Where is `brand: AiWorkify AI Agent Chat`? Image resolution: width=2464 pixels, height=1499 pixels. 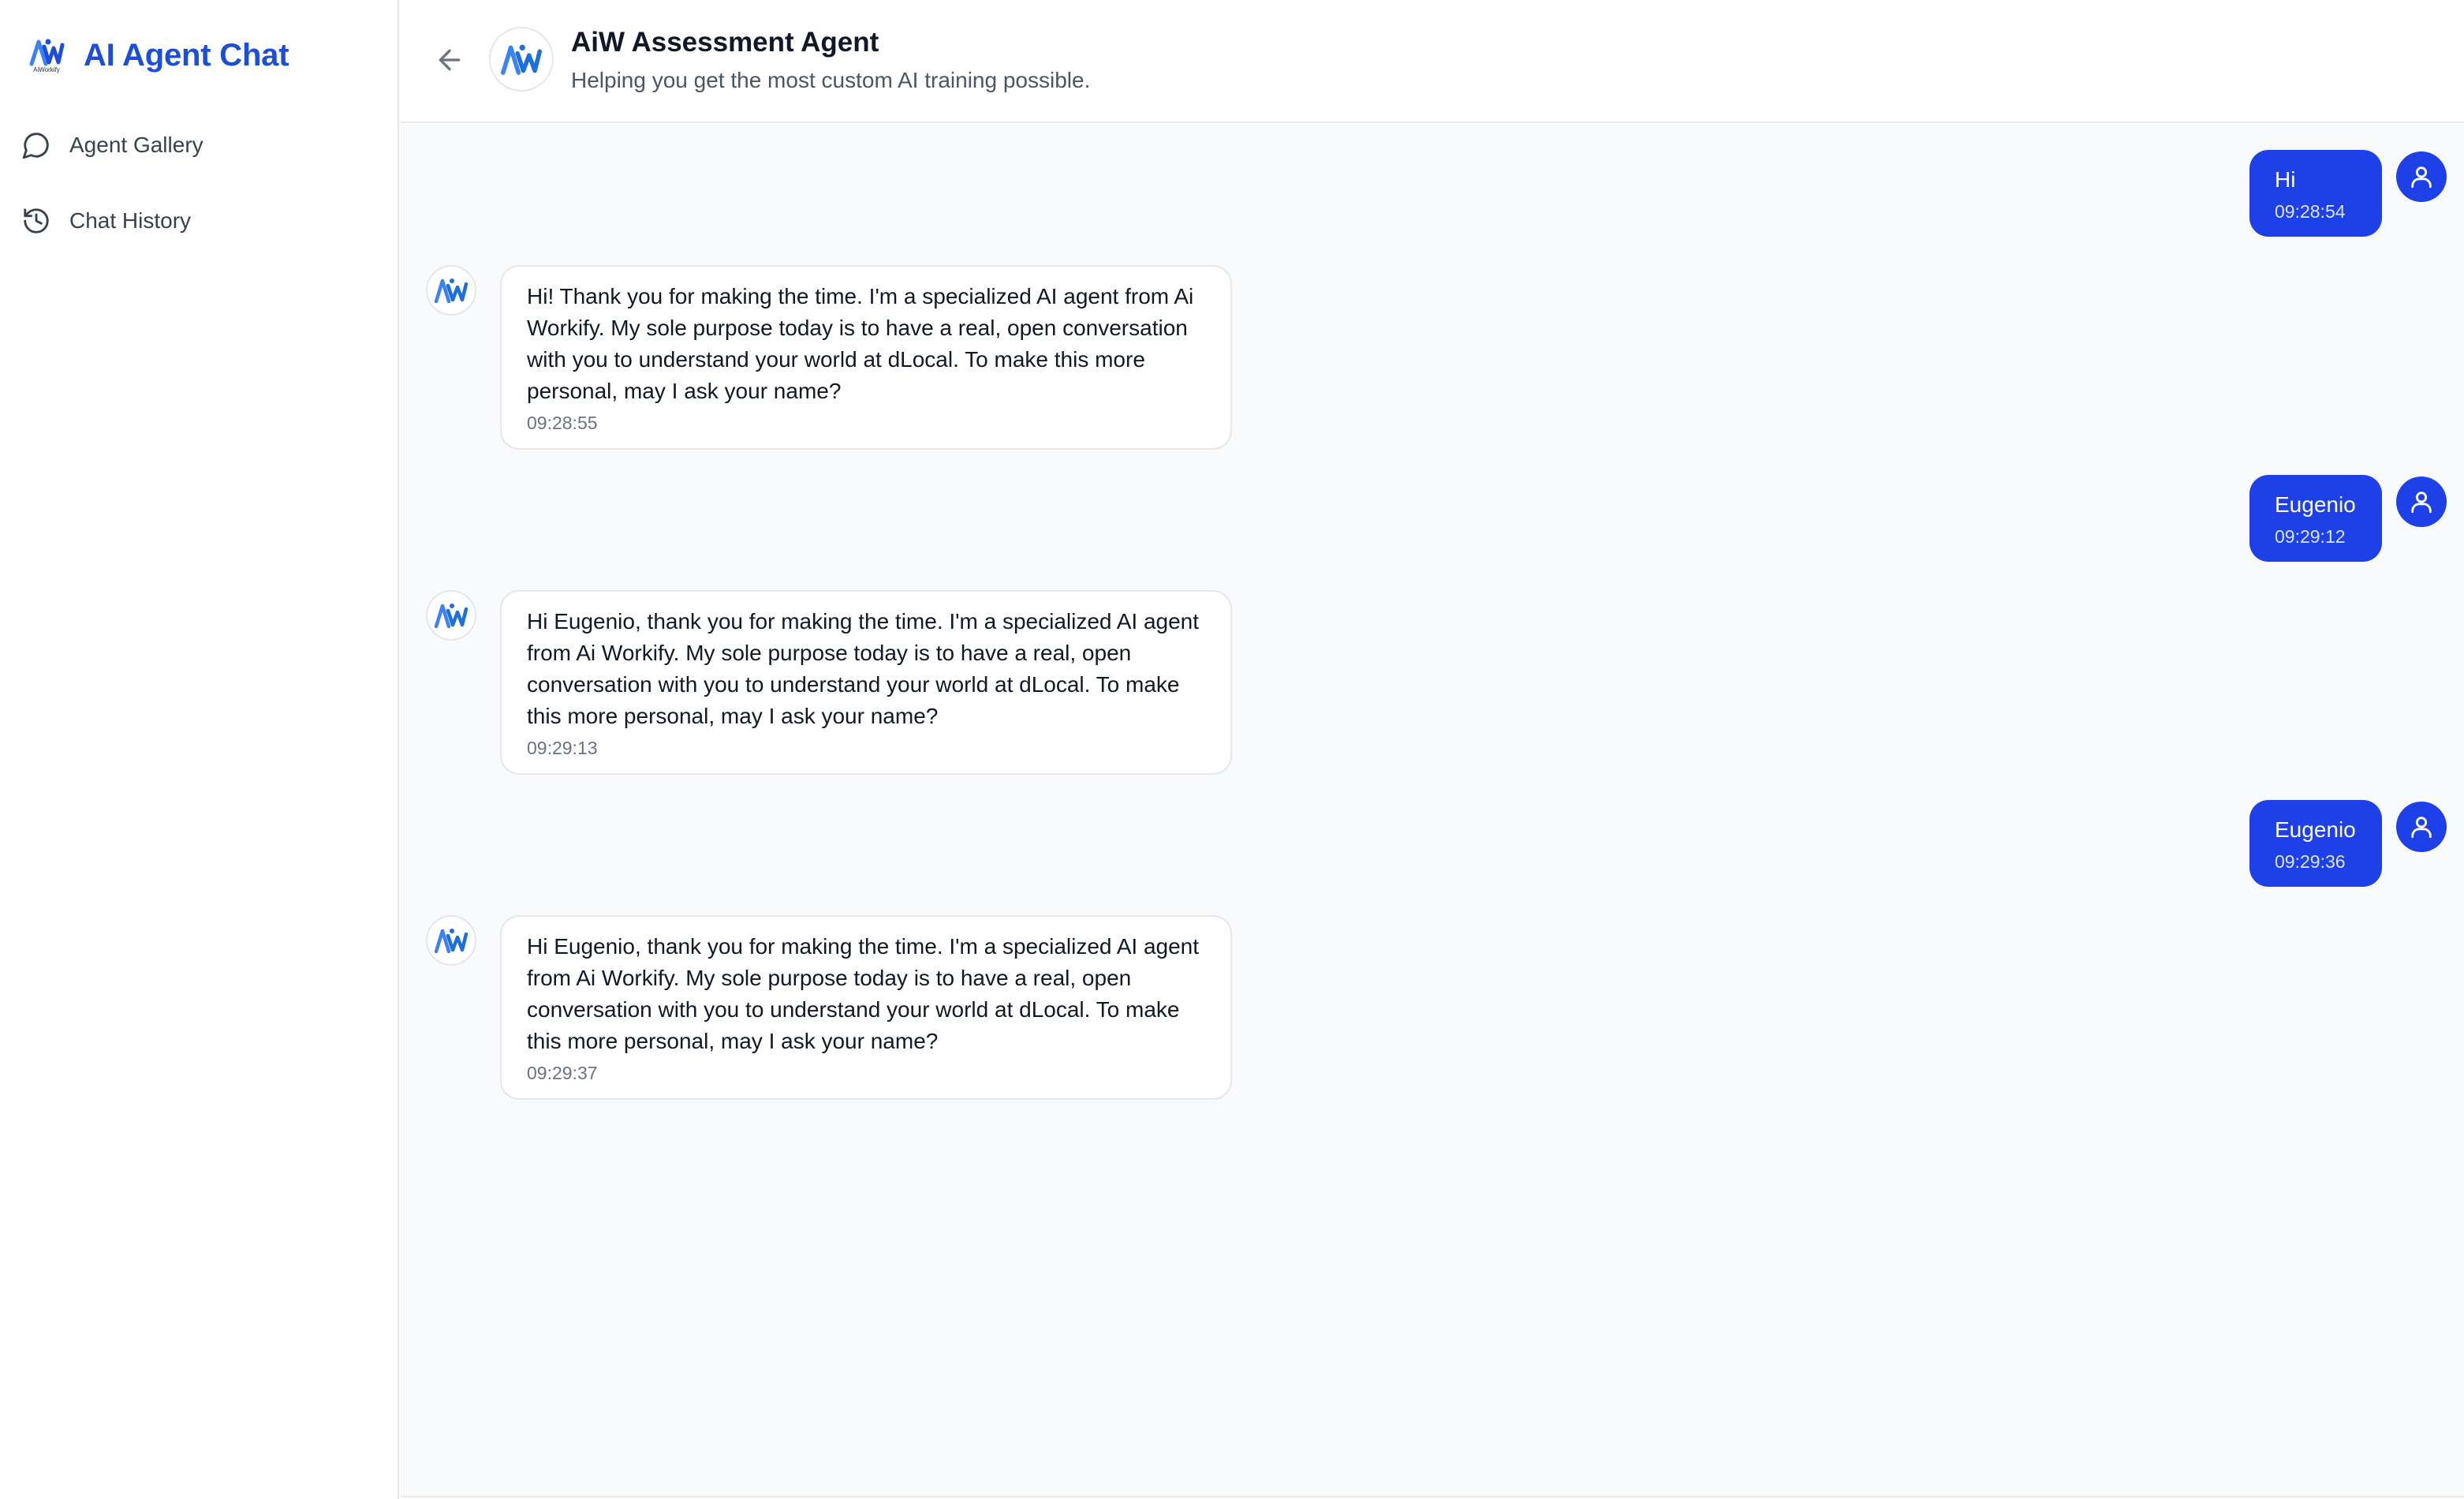
brand: AiWorkify AI Agent Chat is located at coordinates (157, 55).